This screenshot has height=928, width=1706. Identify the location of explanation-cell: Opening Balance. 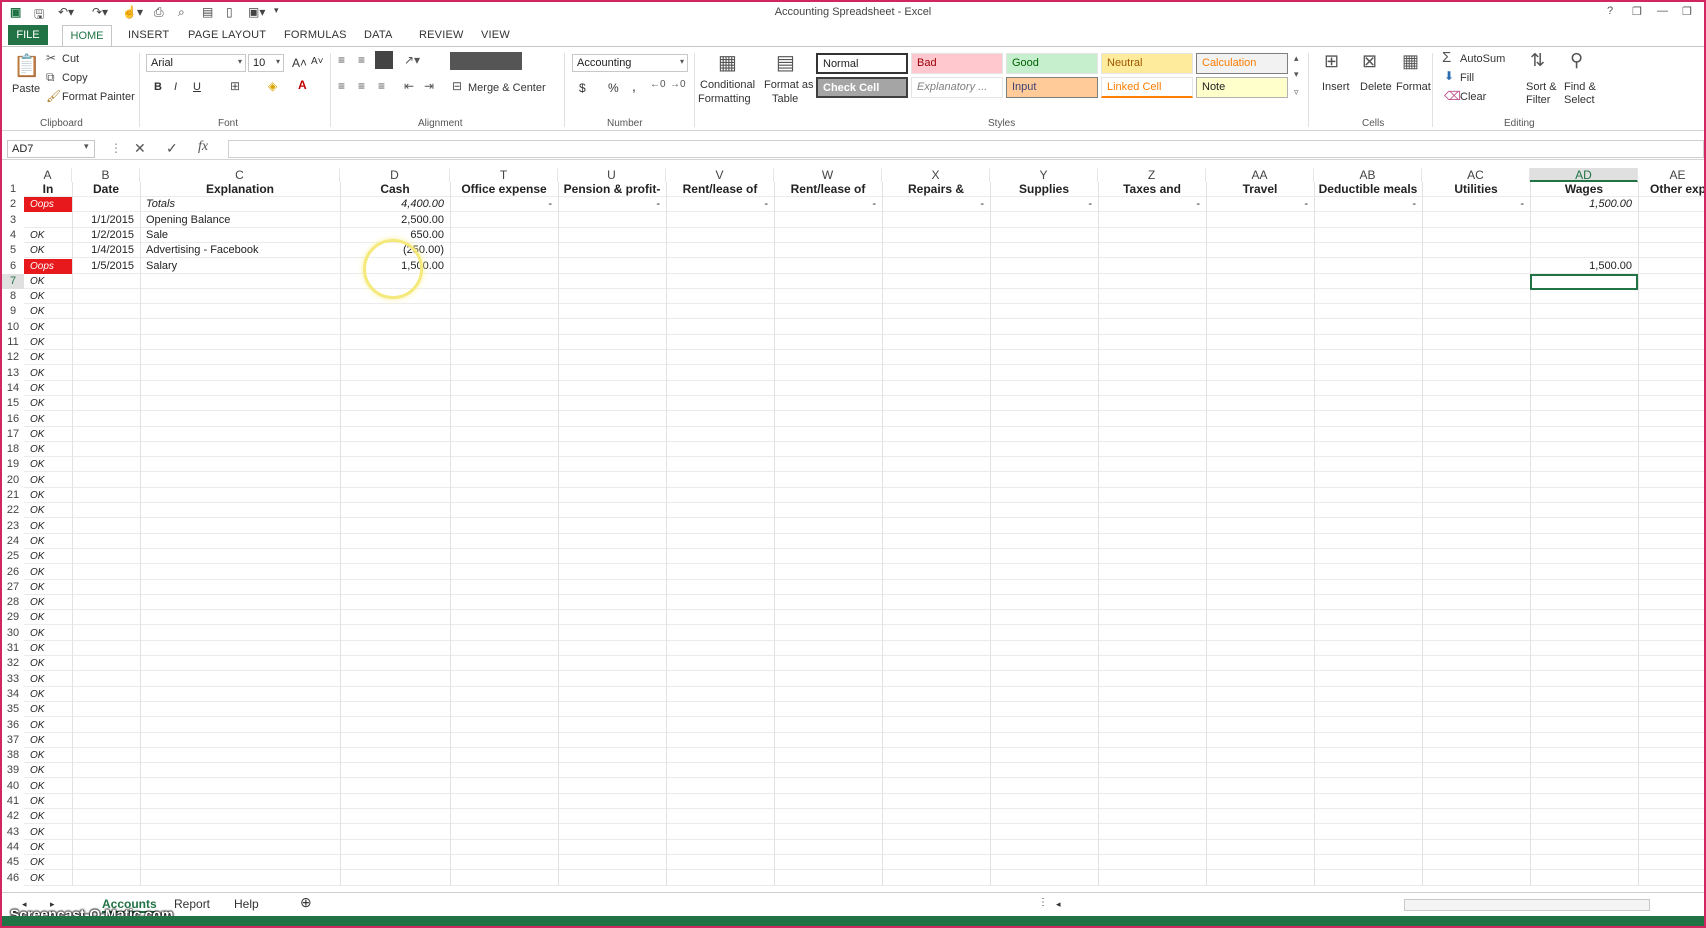
(240, 220).